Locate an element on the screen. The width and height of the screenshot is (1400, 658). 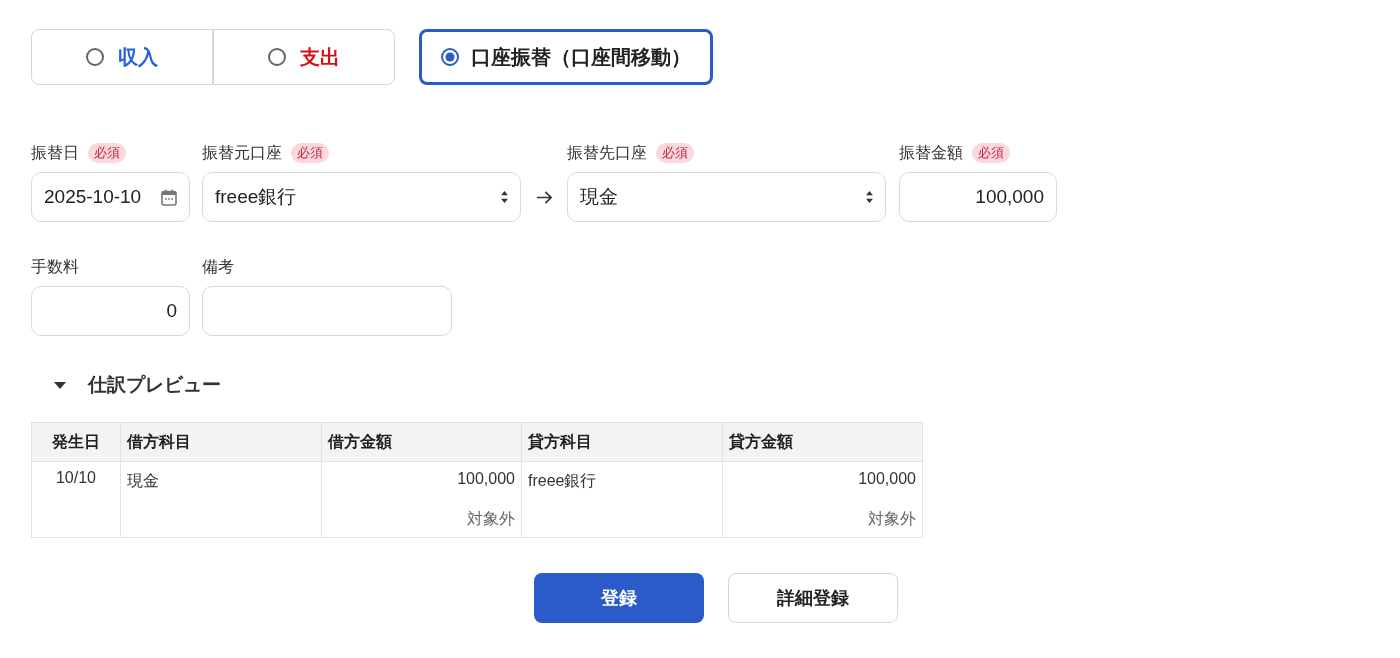
date-field: 2025-10-10 is located at coordinates (110, 197).